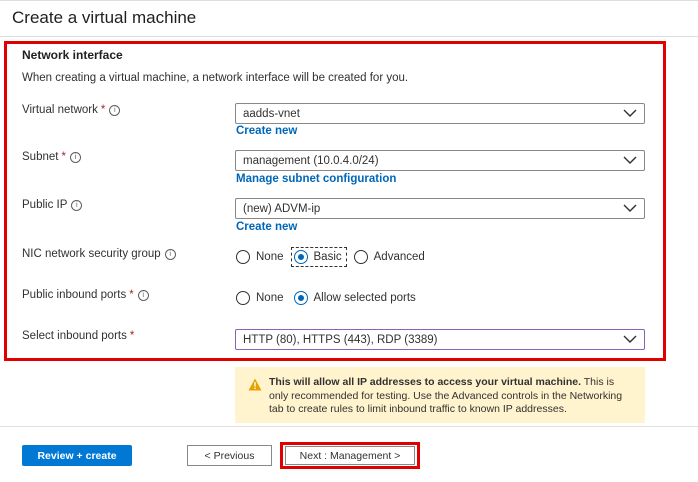 The height and width of the screenshot is (482, 698). Describe the element at coordinates (104, 17) in the screenshot. I see `page-title: Create a virtual machine` at that location.